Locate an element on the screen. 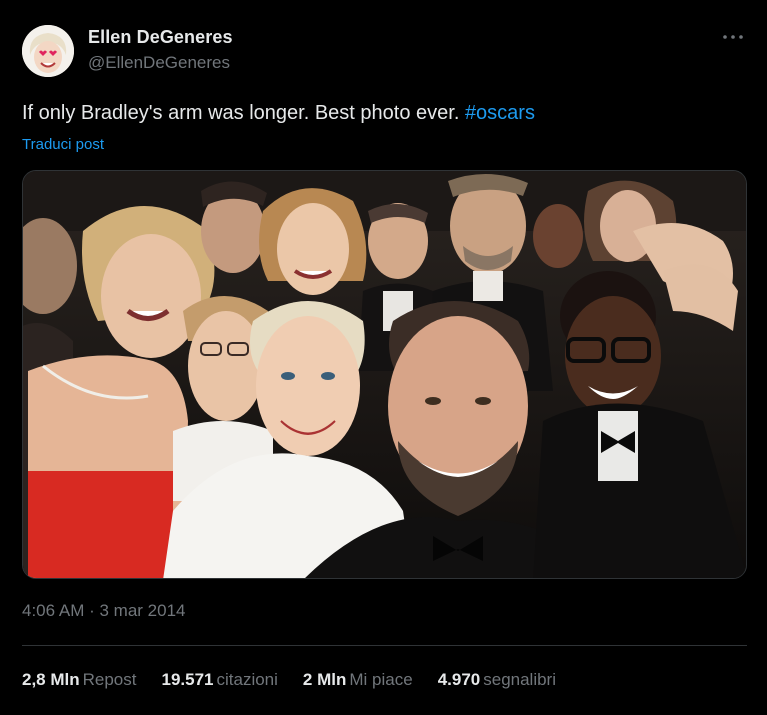  stat-likes: 2 Mln Mi piace is located at coordinates (358, 680).